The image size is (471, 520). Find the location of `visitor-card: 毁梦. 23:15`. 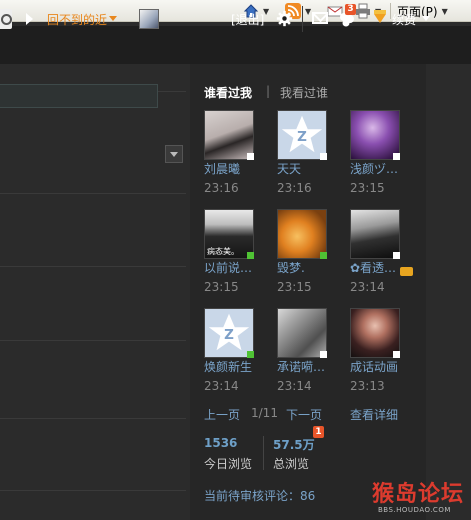

visitor-card: 毁梦. 23:15 is located at coordinates (308, 252).